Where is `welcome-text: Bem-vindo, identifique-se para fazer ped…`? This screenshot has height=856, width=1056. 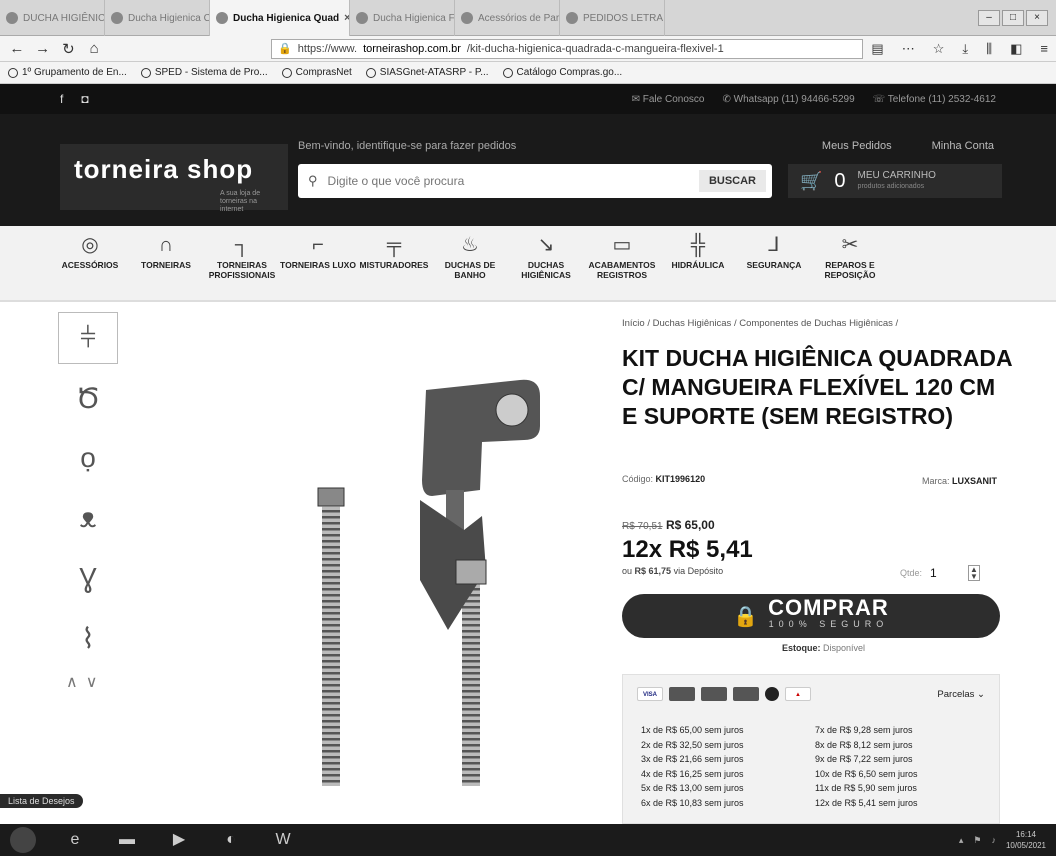
welcome-text: Bem-vindo, identifique-se para fazer ped… is located at coordinates (407, 146).